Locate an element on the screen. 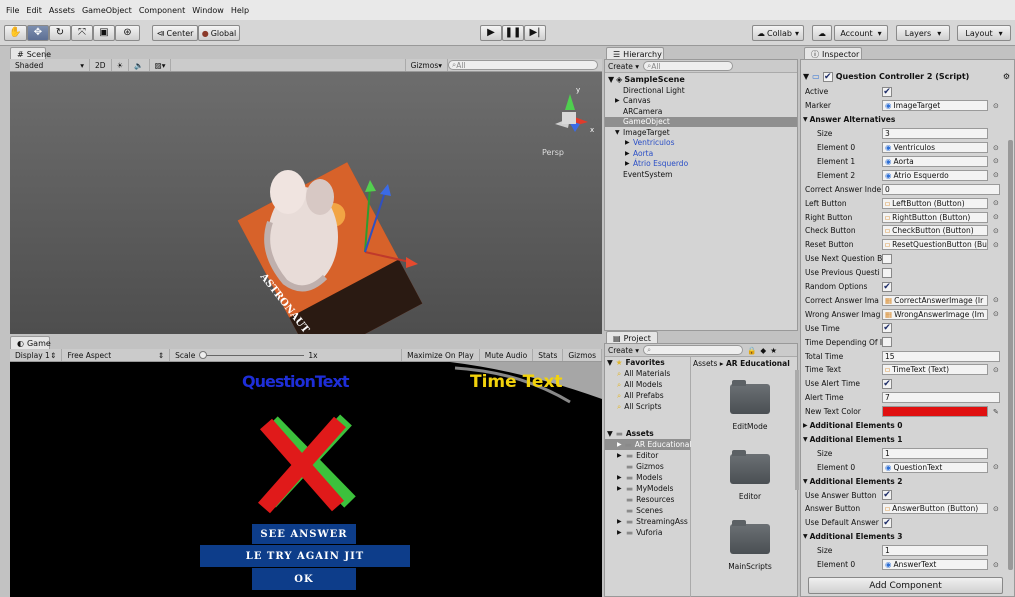 This screenshot has height=597, width=1015. layers-dropdown: Layers ▾ is located at coordinates (923, 33).